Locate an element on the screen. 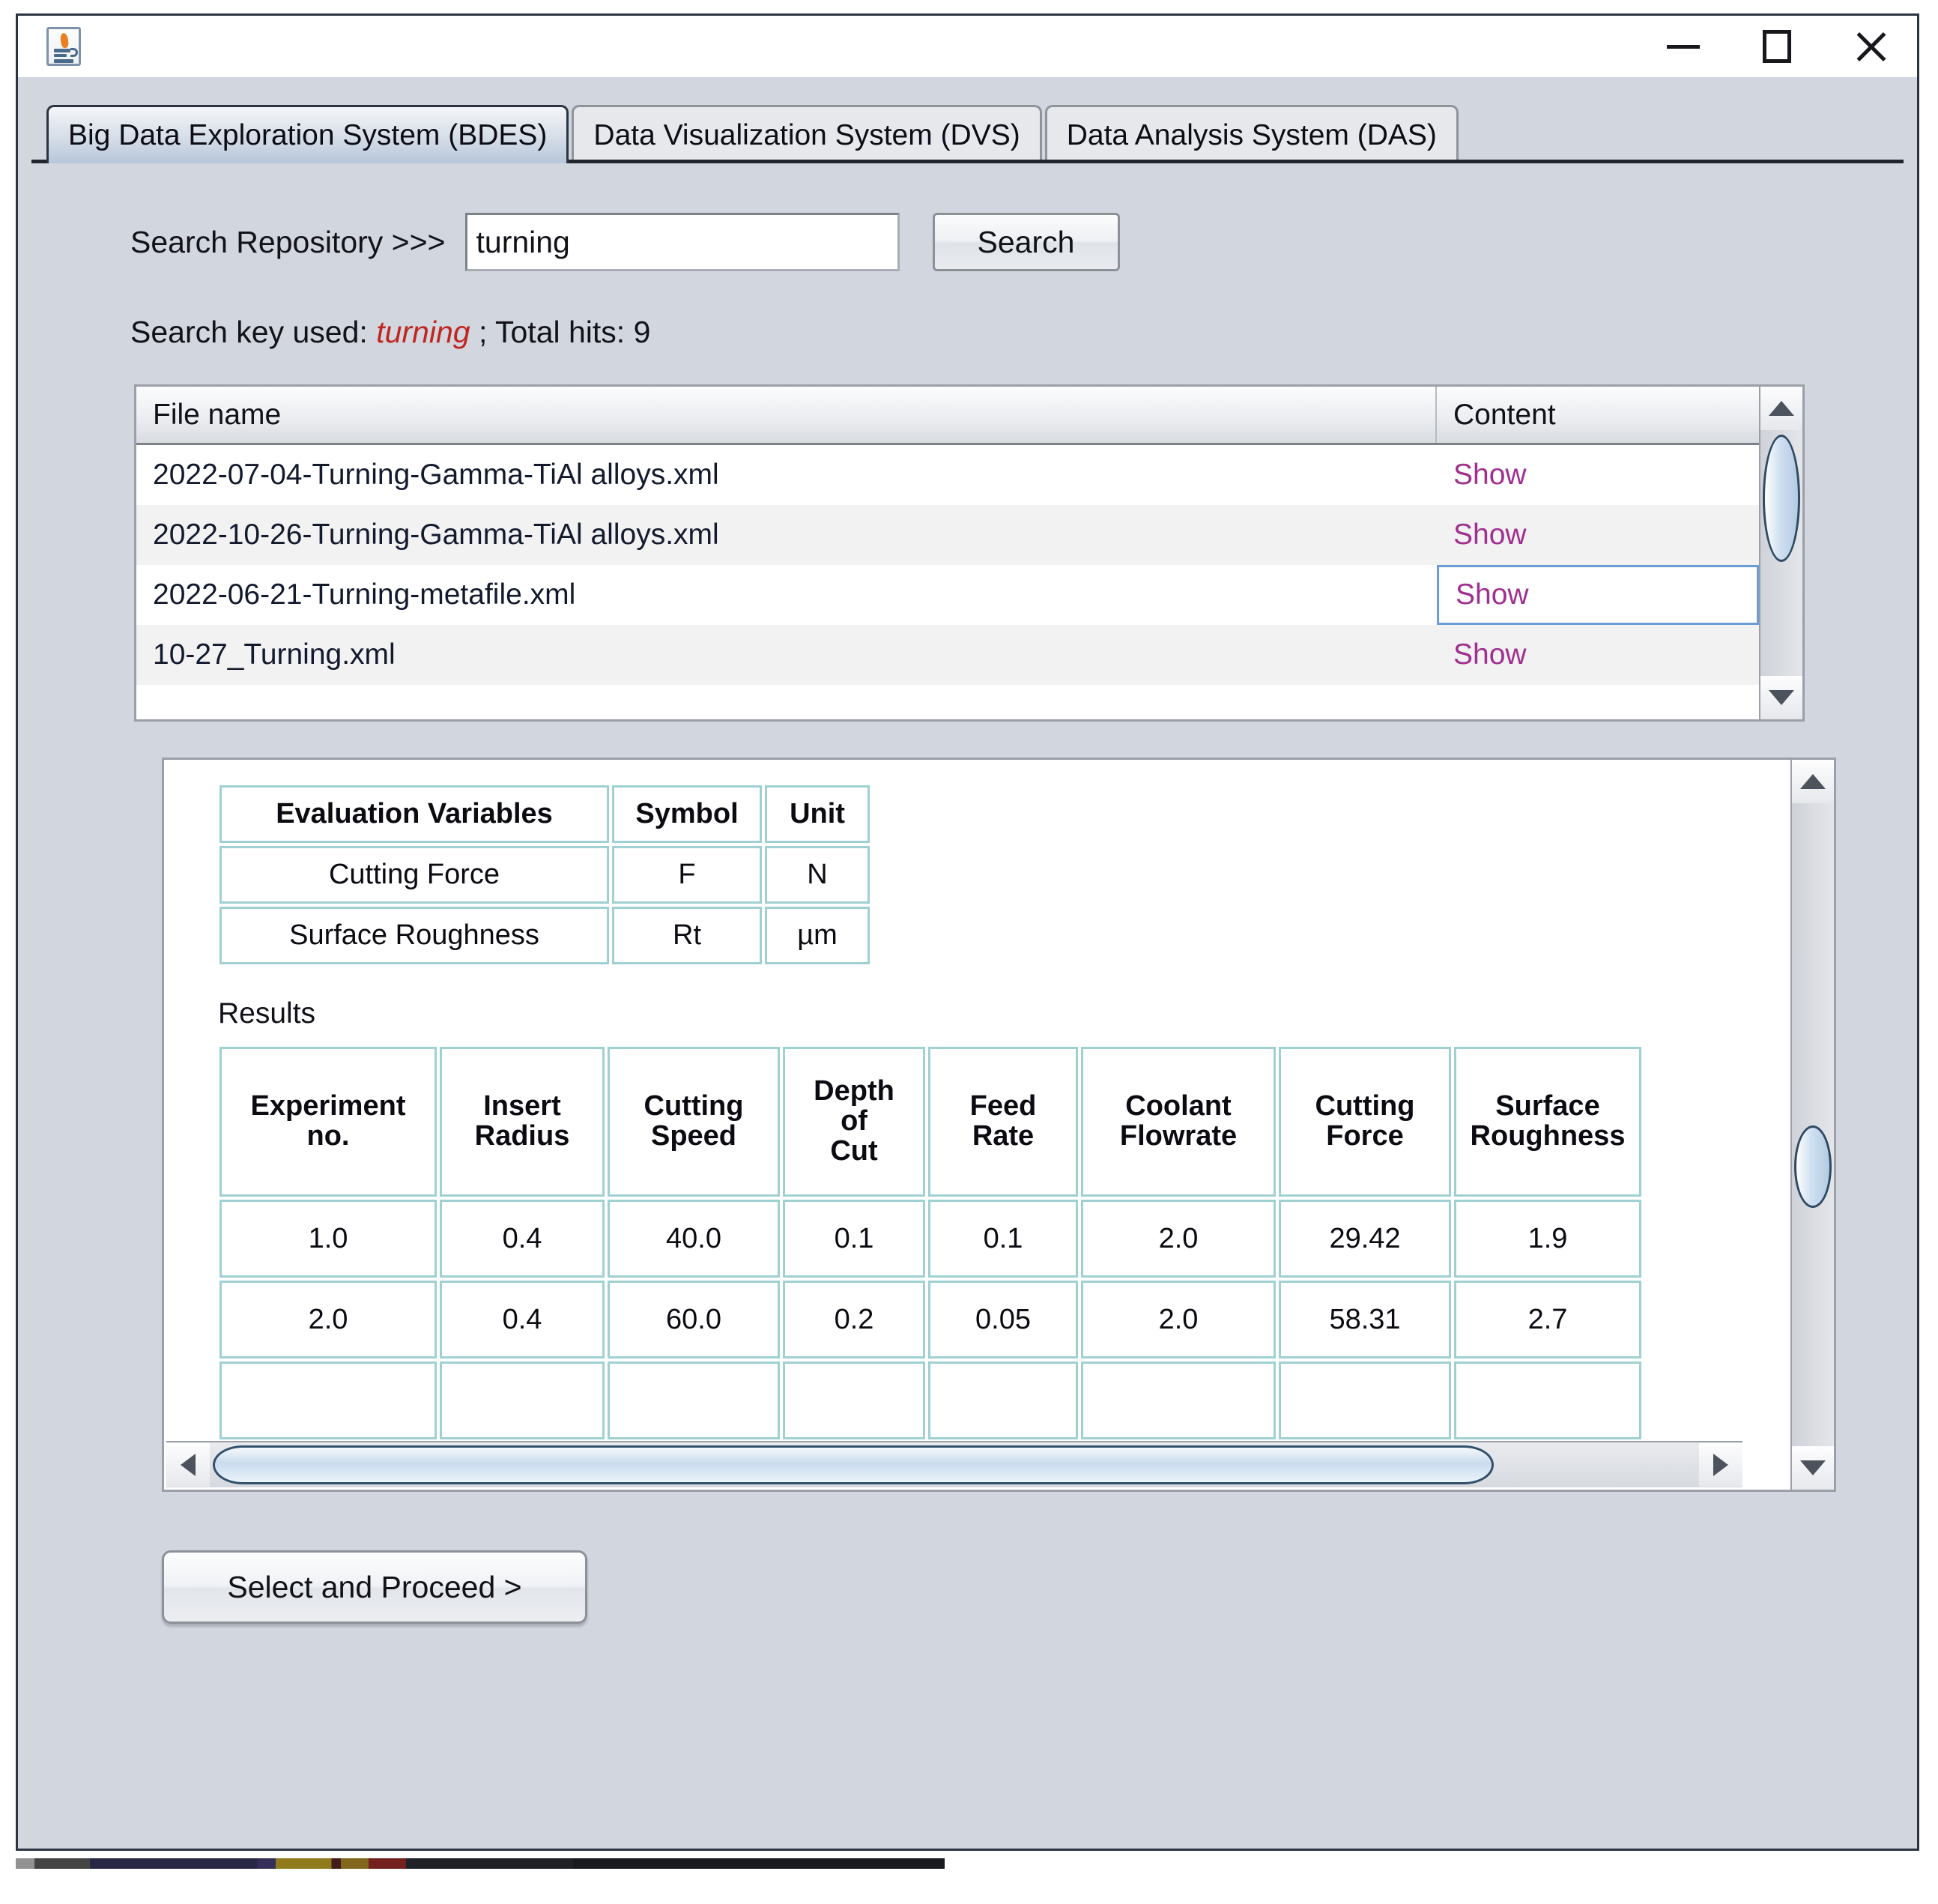 Image resolution: width=1938 pixels, height=1904 pixels. column-header-evaluation-variables: Evaluation Variables is located at coordinates (414, 814).